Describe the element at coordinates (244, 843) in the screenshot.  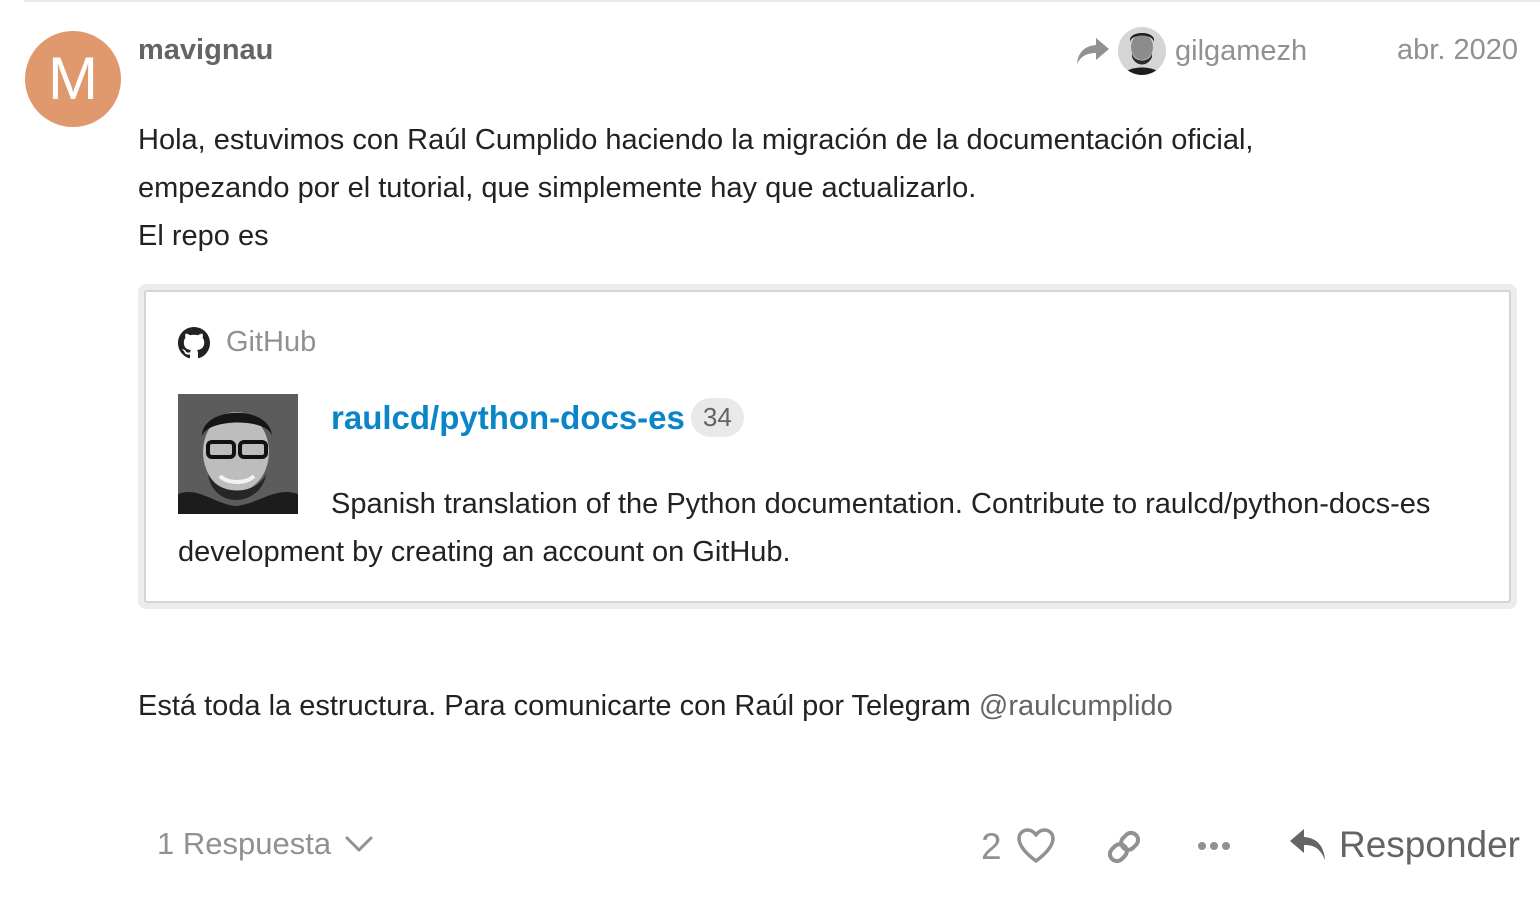
I see `replies-count-label: 1 Respuesta` at that location.